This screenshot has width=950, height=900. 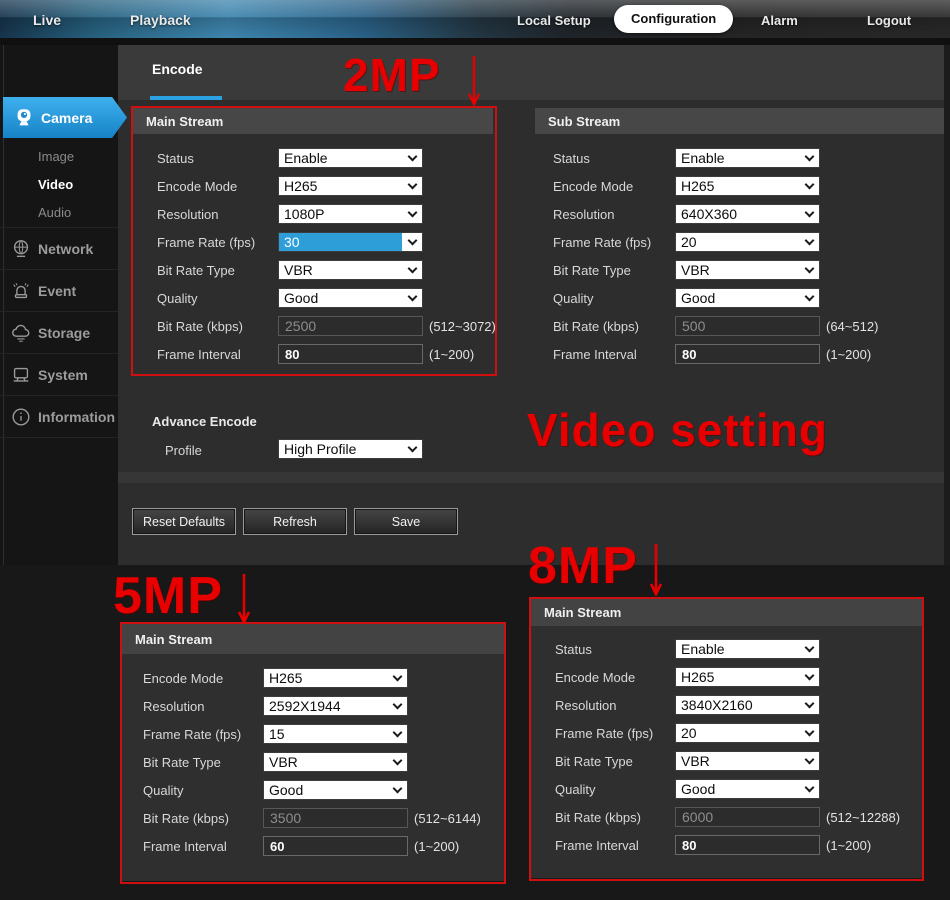 I want to click on select-value: VBR, so click(x=695, y=270).